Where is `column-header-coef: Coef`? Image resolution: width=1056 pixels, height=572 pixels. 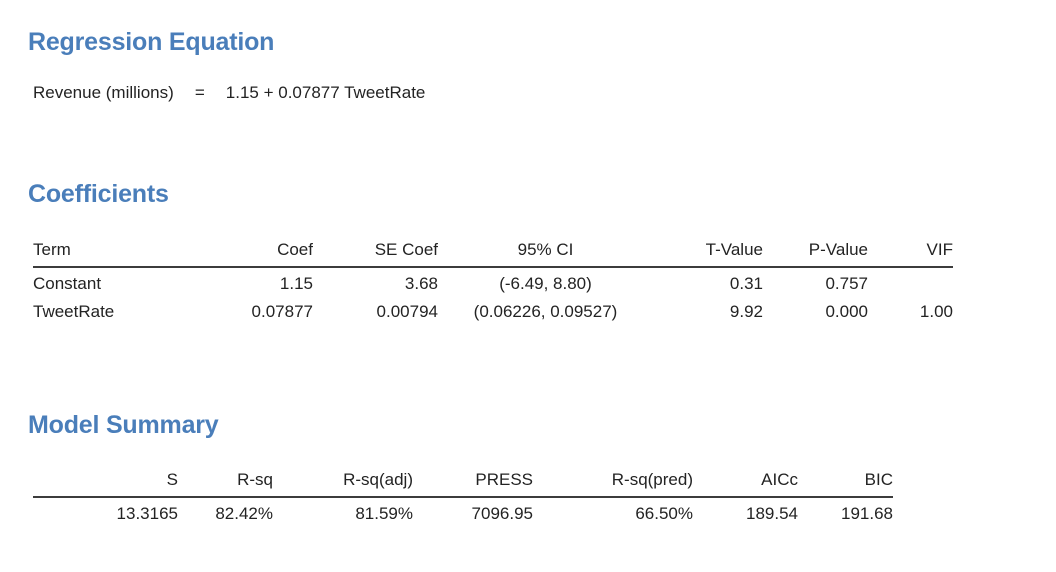 column-header-coef: Coef is located at coordinates (260, 252).